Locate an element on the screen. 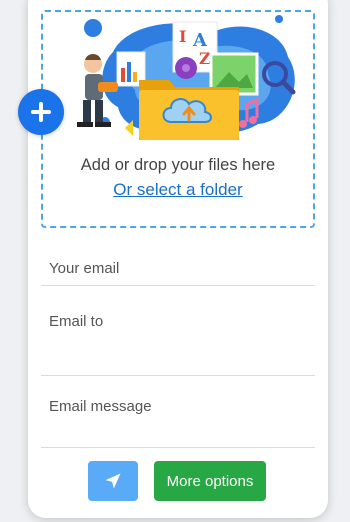 The width and height of the screenshot is (350, 522). select-folder-link: Or select a folder is located at coordinates (178, 190).